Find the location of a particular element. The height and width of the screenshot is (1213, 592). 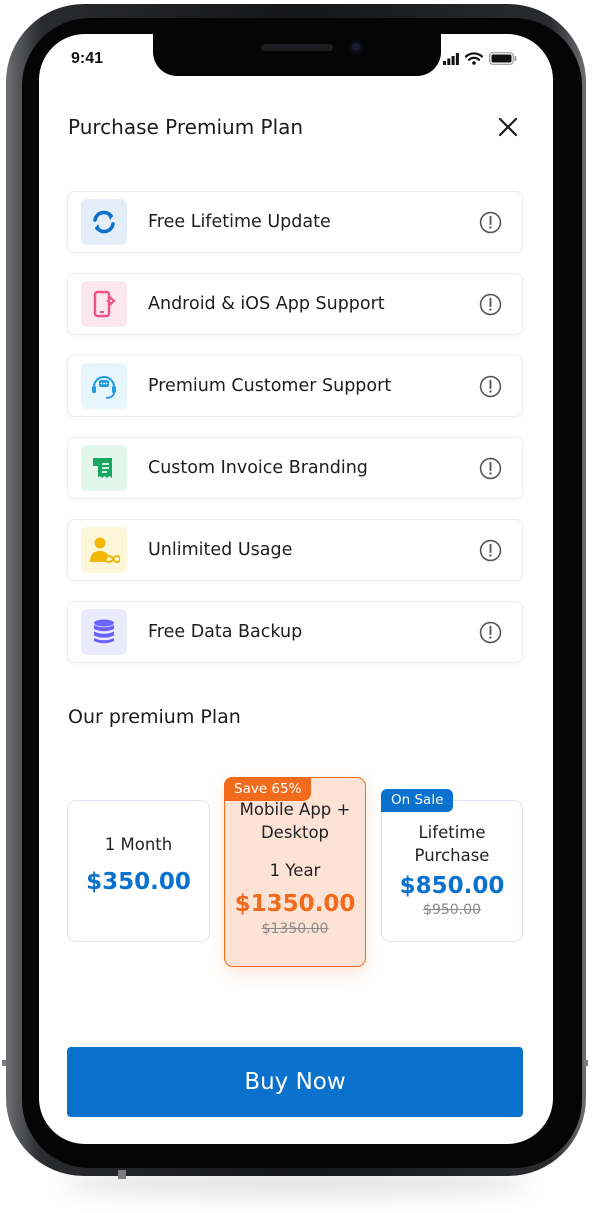

feature-label: Premium Customer Support is located at coordinates (270, 386).